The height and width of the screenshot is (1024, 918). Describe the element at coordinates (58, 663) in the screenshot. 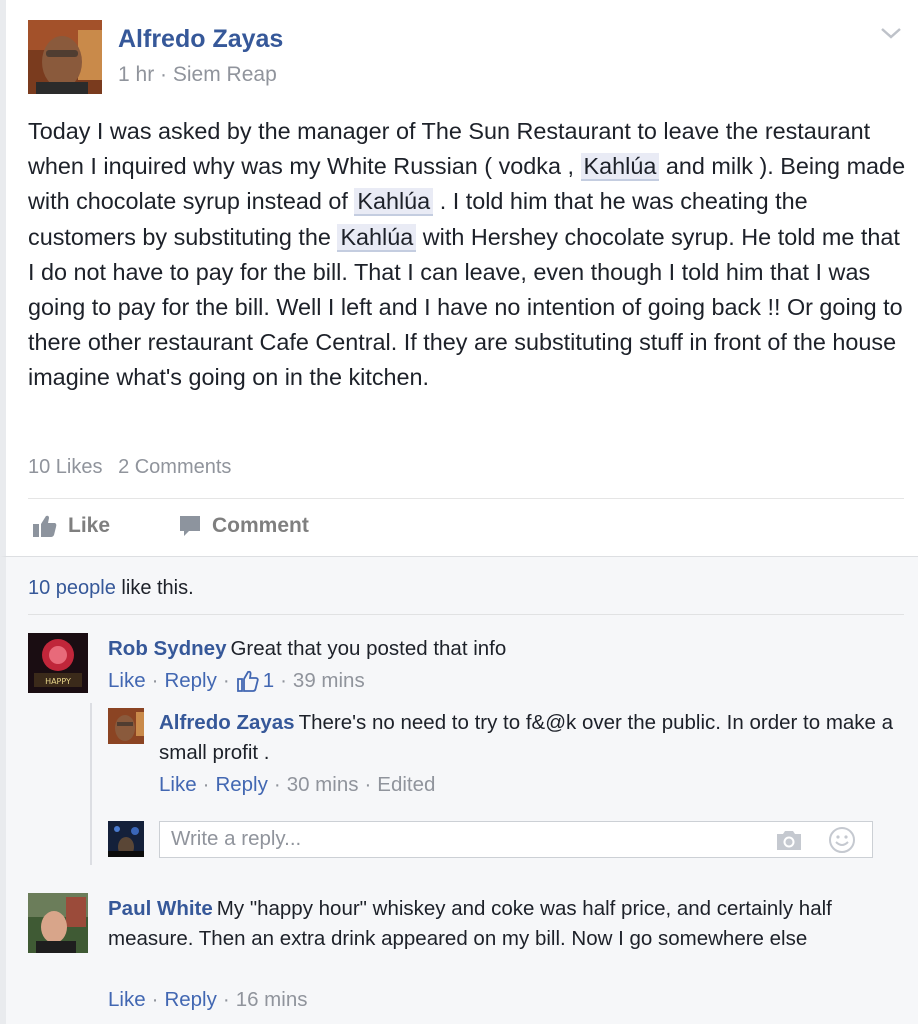

I see `commenter-avatar: HAPPY` at that location.